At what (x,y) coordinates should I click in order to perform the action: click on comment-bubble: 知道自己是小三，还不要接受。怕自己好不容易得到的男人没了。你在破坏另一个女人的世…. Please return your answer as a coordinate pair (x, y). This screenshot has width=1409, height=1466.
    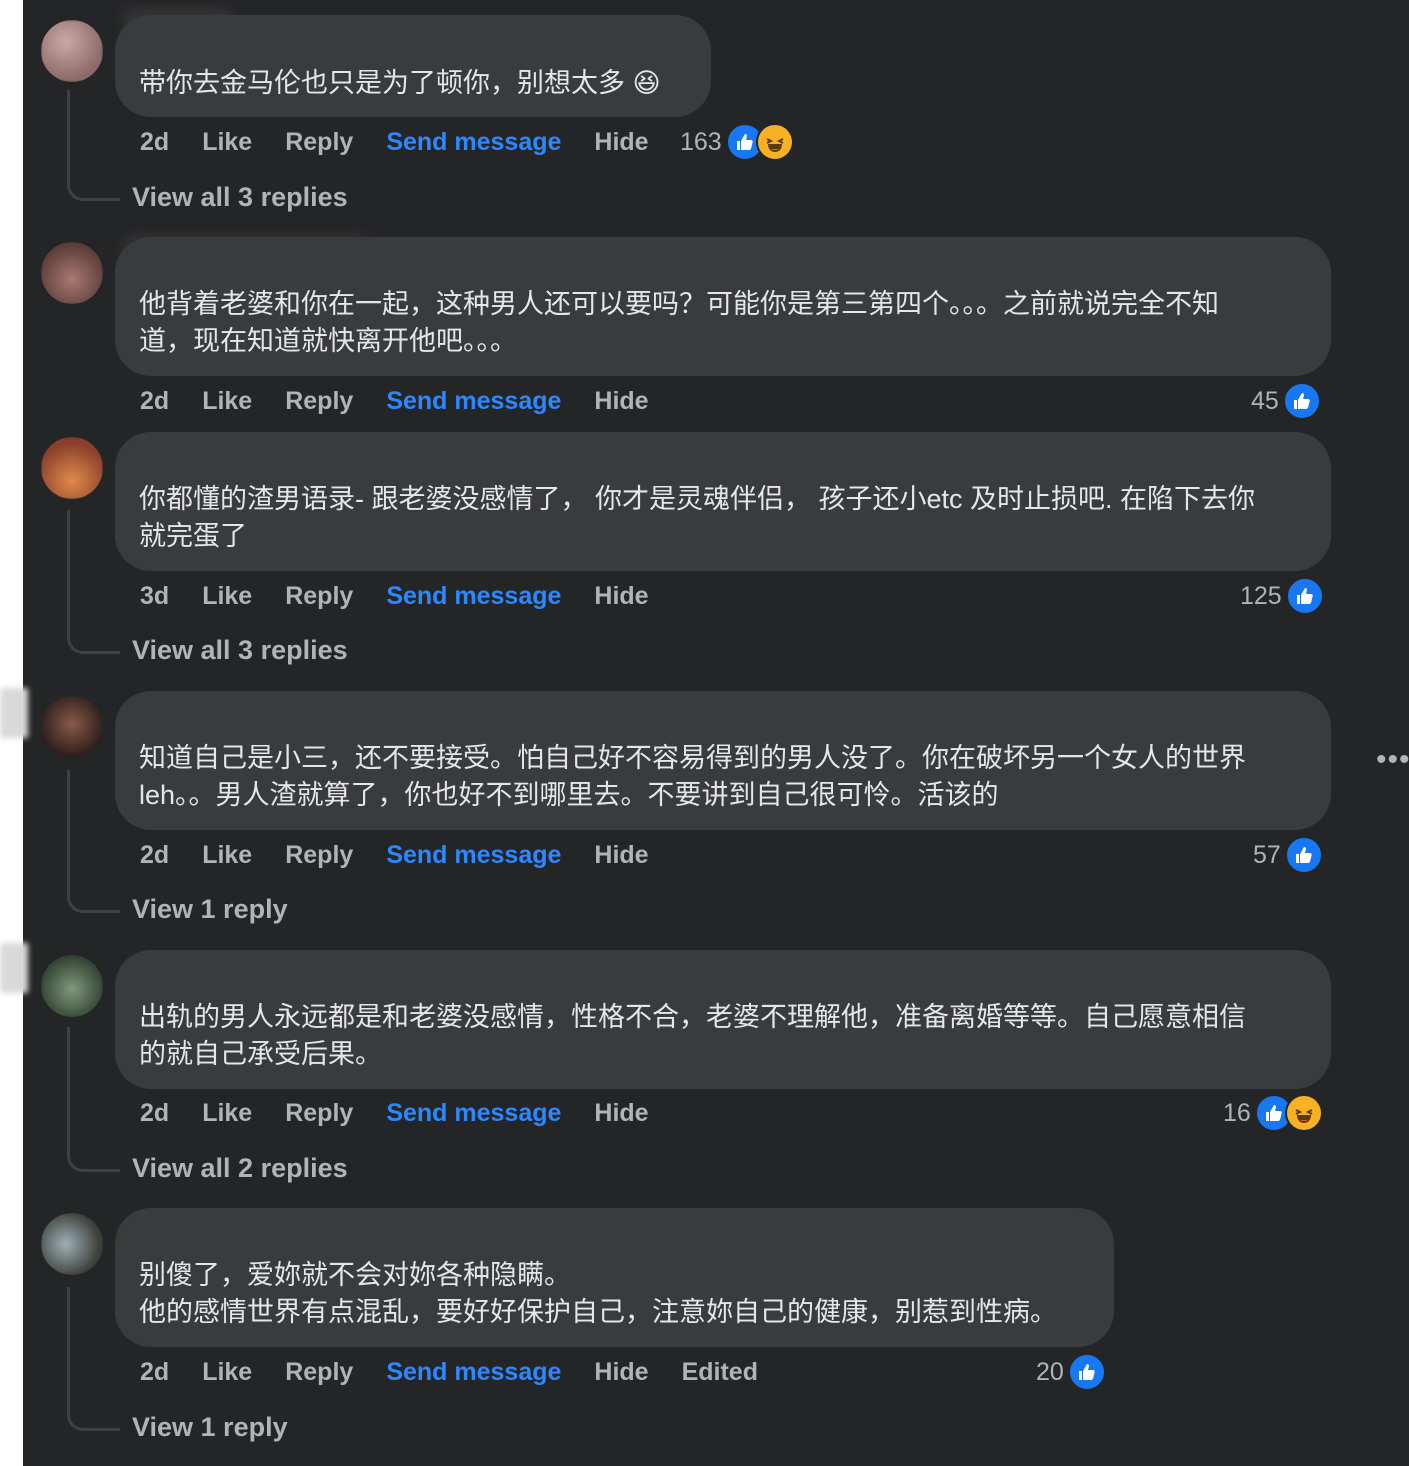
    Looking at the image, I should click on (723, 760).